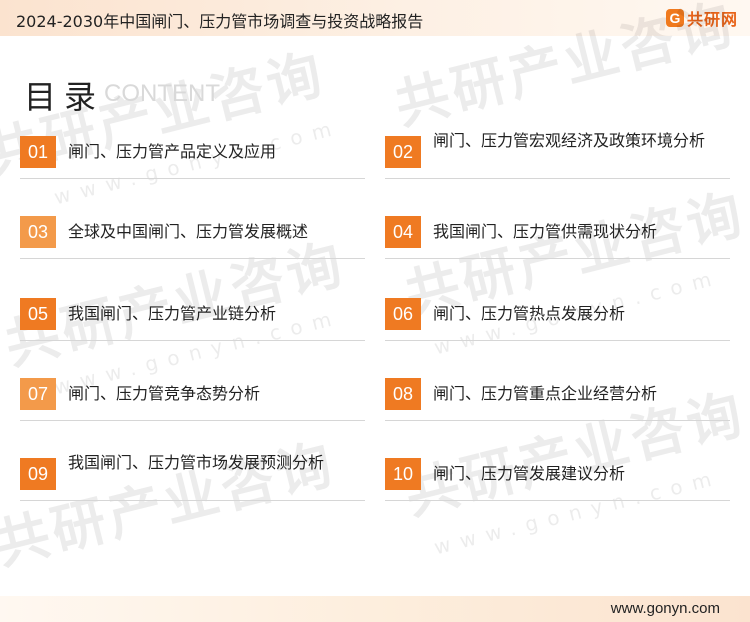 Image resolution: width=750 pixels, height=622 pixels. Describe the element at coordinates (196, 462) in the screenshot. I see `toc-item-label: 我国闸门、压力管市场发展预测分析` at that location.